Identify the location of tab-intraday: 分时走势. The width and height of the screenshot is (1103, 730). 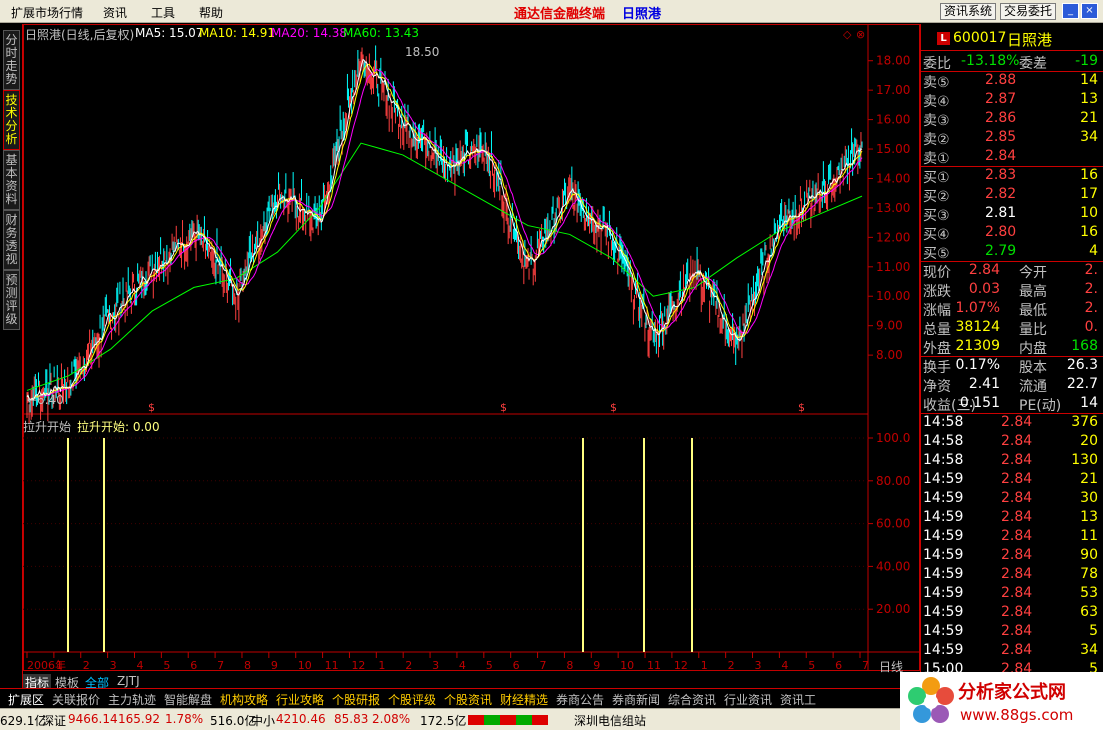
(11, 60).